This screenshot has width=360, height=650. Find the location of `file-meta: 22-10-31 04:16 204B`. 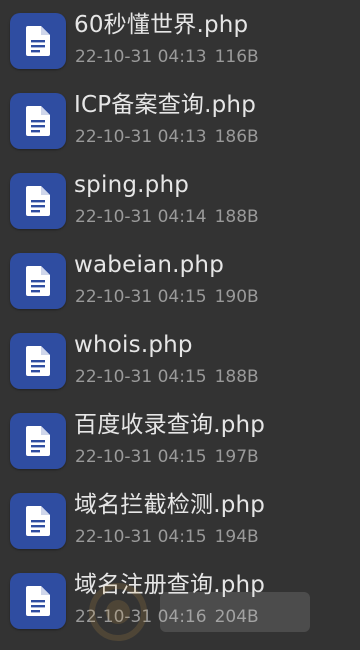

file-meta: 22-10-31 04:16 204B is located at coordinates (167, 617).